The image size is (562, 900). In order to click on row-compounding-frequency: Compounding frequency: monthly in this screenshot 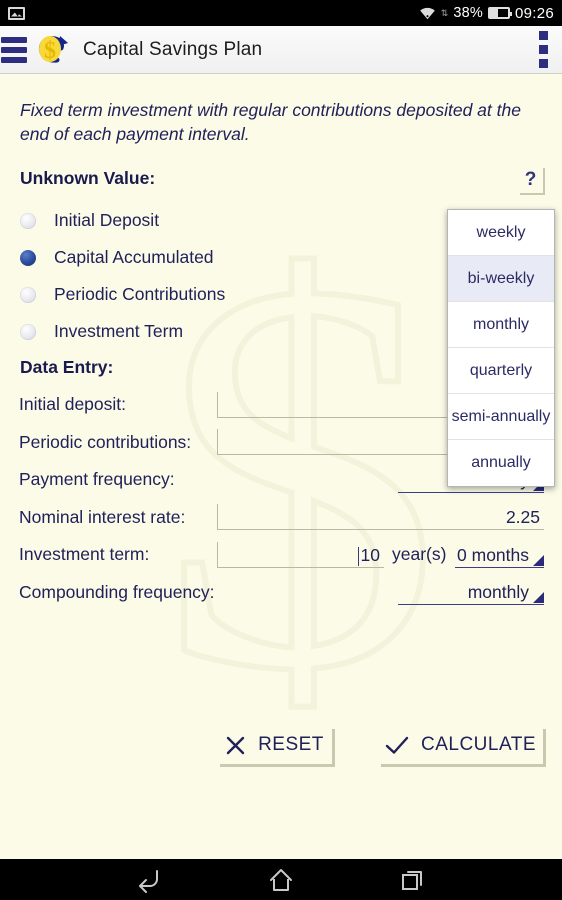, I will do `click(281, 593)`.